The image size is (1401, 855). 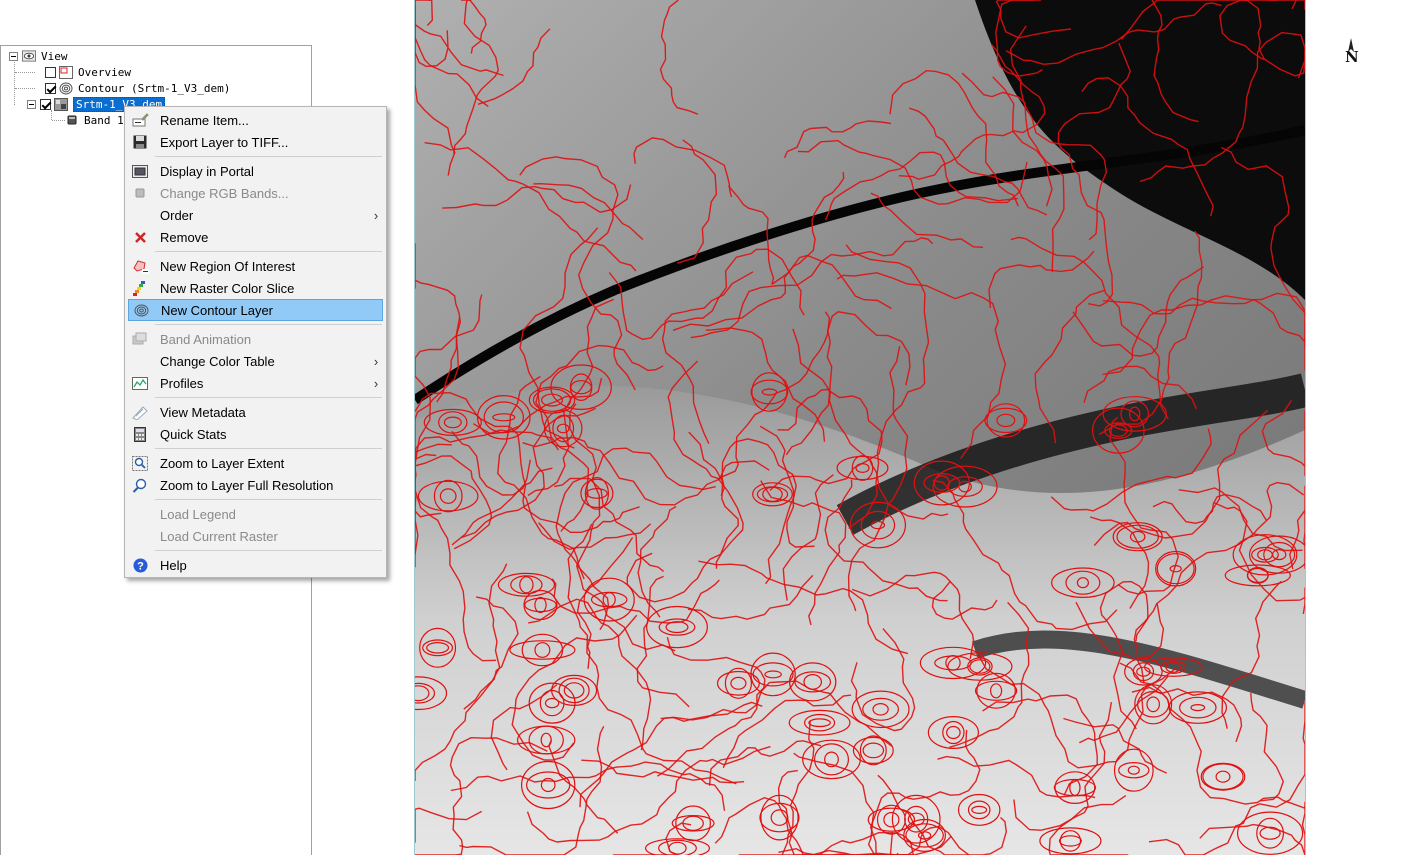 I want to click on tree-node-contour: Contour (Srtm-1_V3_dem), so click(x=137, y=88).